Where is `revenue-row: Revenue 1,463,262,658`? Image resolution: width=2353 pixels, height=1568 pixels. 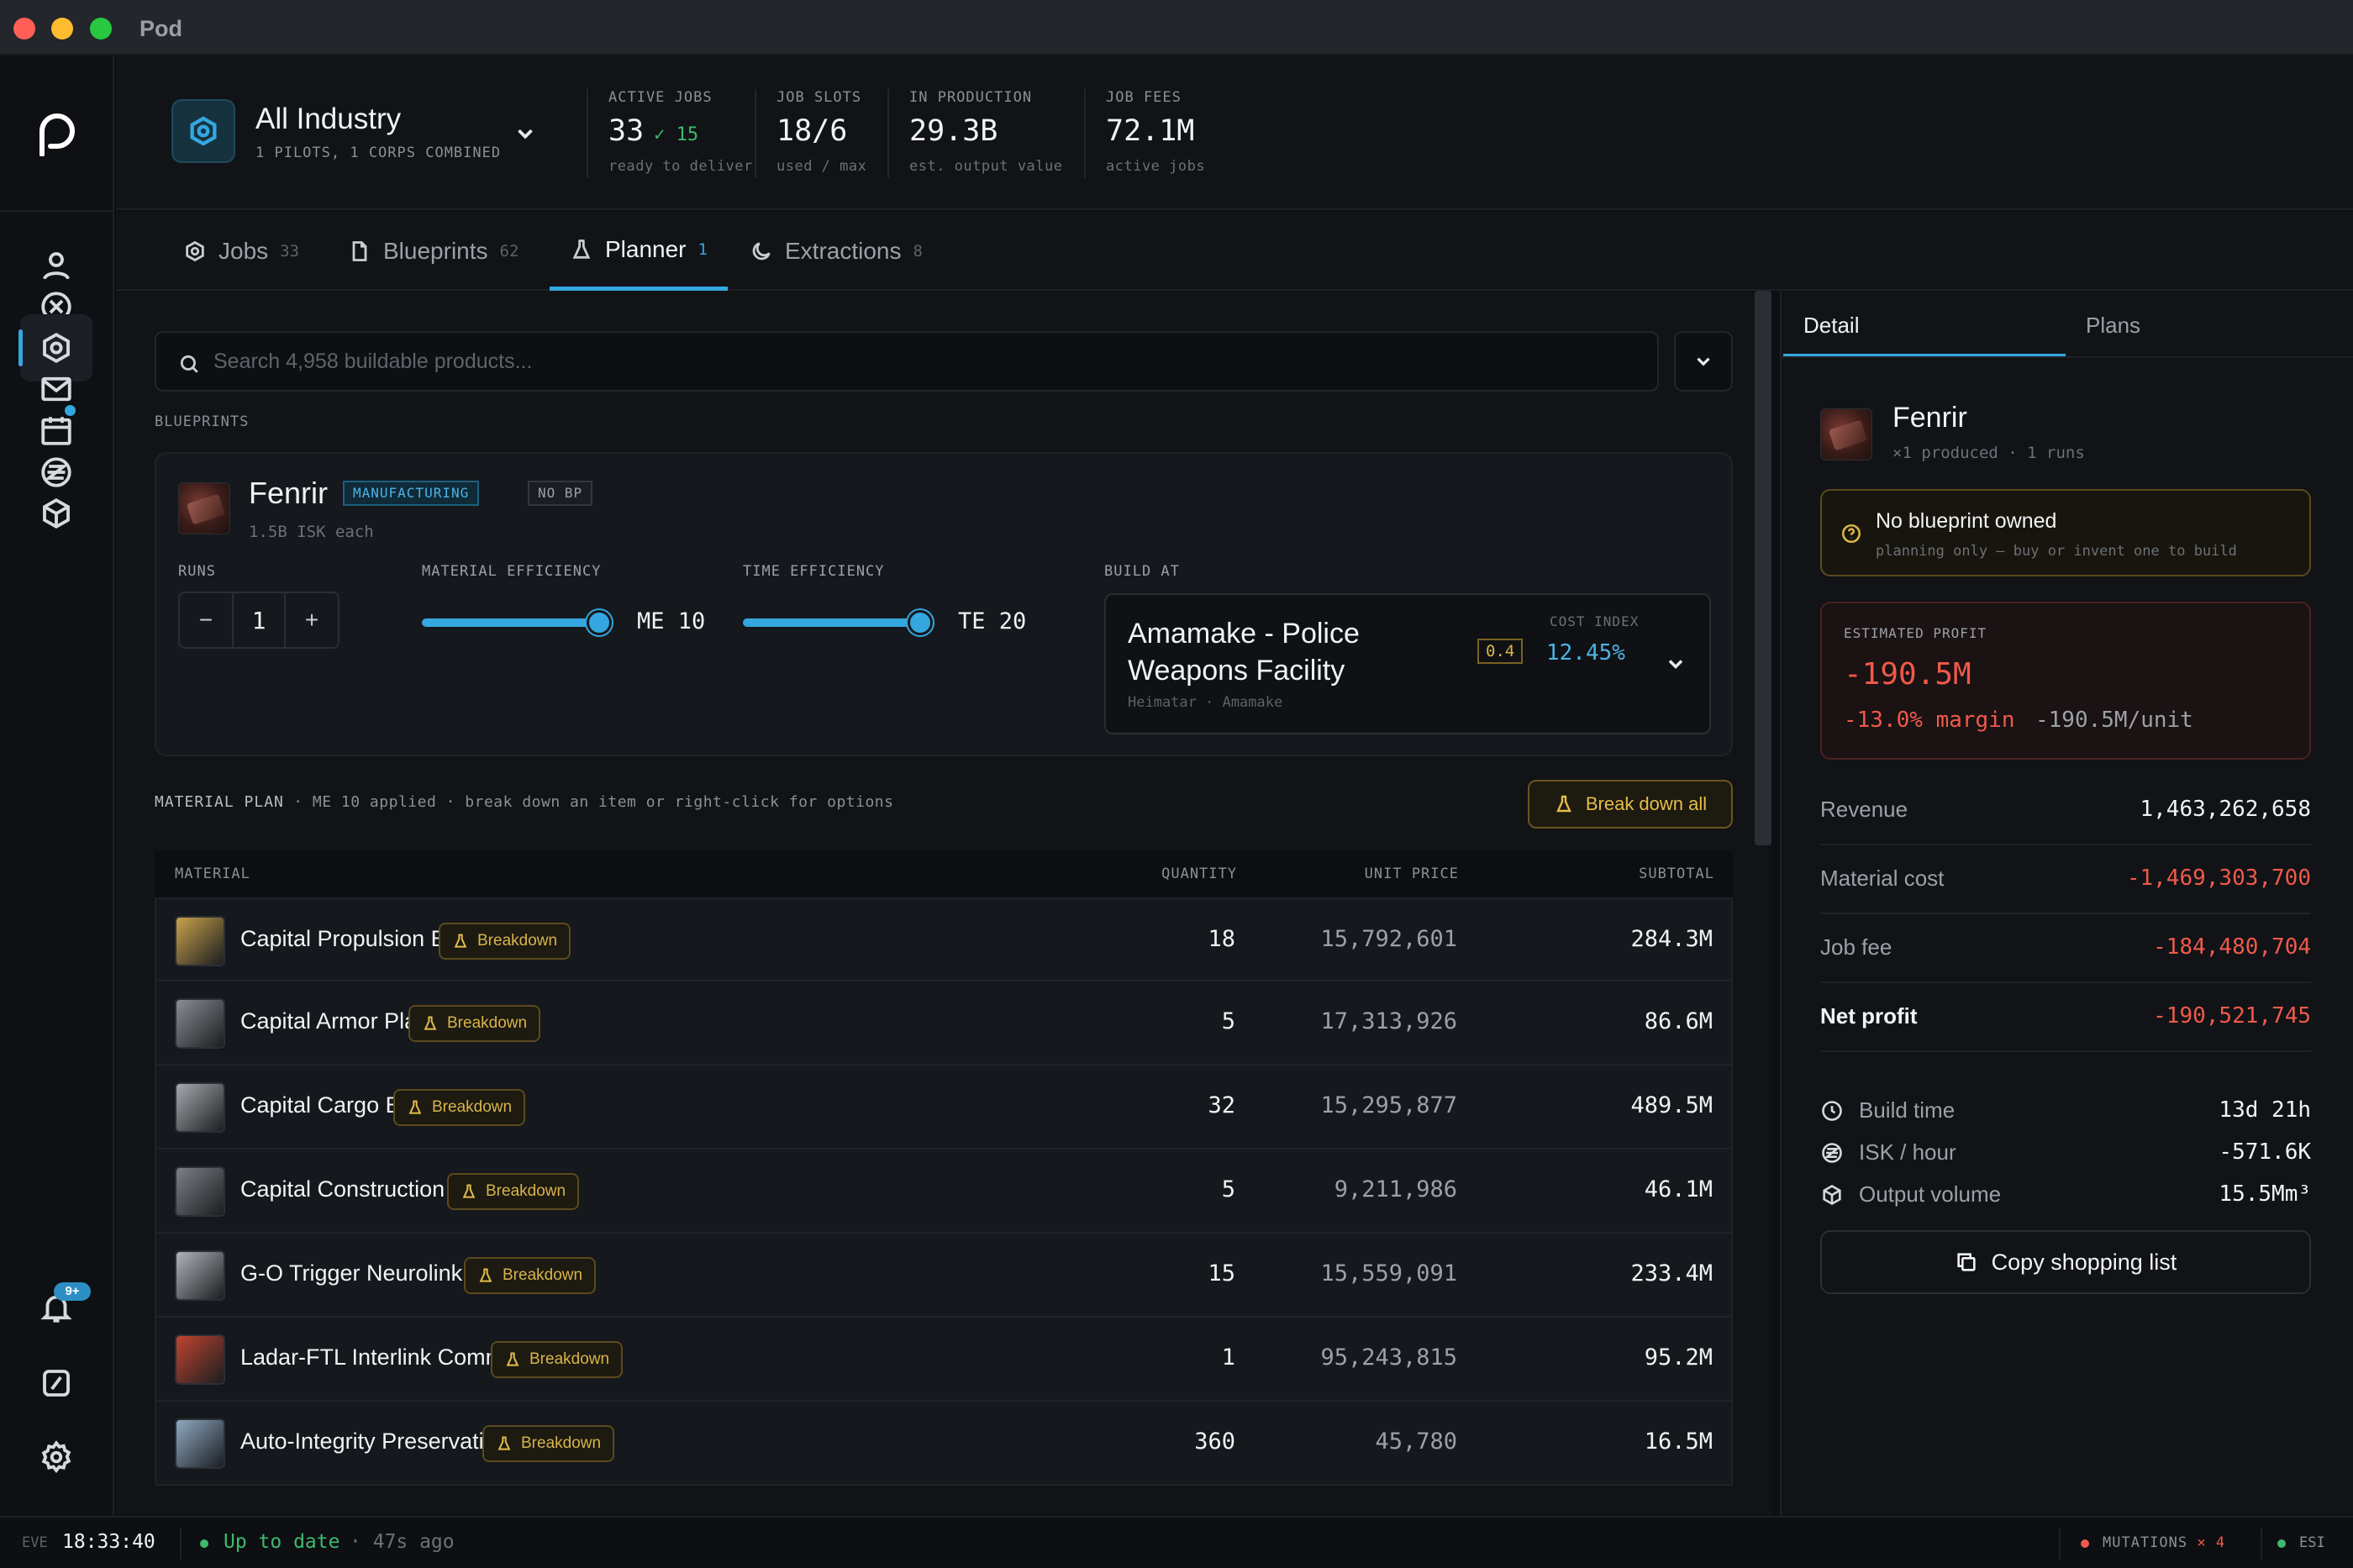
revenue-row: Revenue 1,463,262,658 is located at coordinates (2065, 810).